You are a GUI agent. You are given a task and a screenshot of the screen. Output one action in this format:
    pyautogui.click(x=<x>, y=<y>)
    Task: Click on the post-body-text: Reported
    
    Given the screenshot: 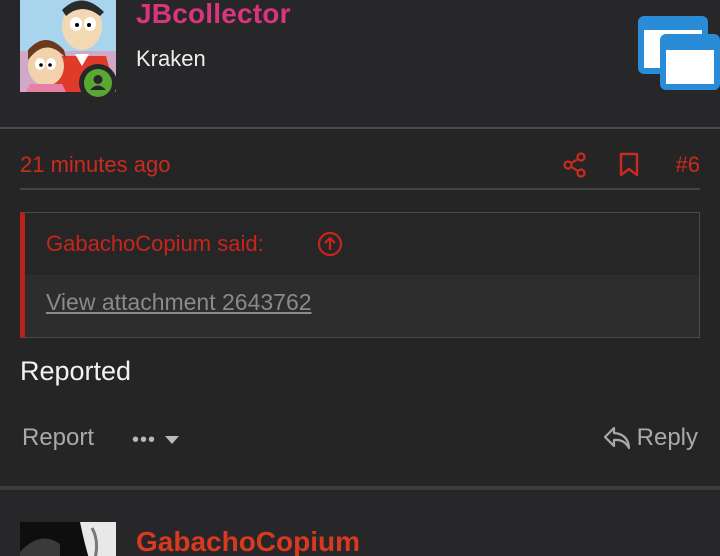 What is the action you would take?
    pyautogui.click(x=76, y=371)
    